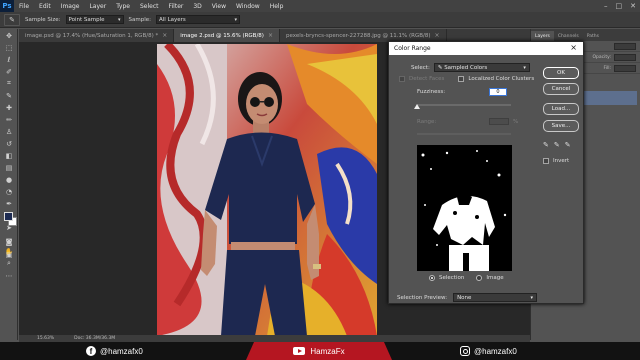  I want to click on image-radio-label: Image, so click(495, 278).